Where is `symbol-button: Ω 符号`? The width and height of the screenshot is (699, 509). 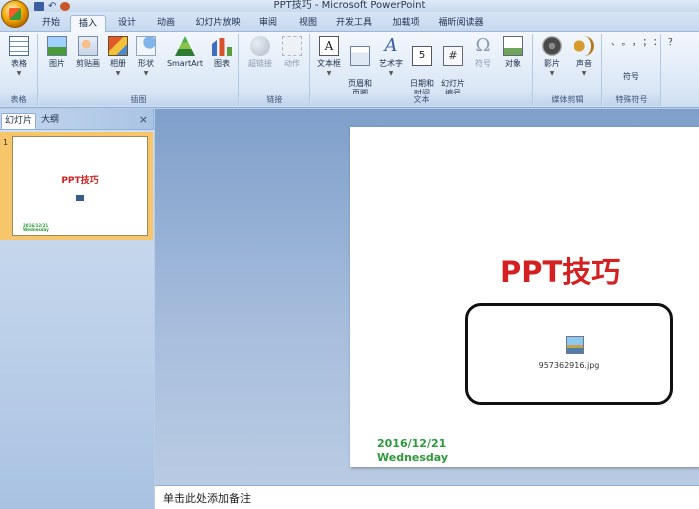
symbol-button: Ω 符号 is located at coordinates (483, 52).